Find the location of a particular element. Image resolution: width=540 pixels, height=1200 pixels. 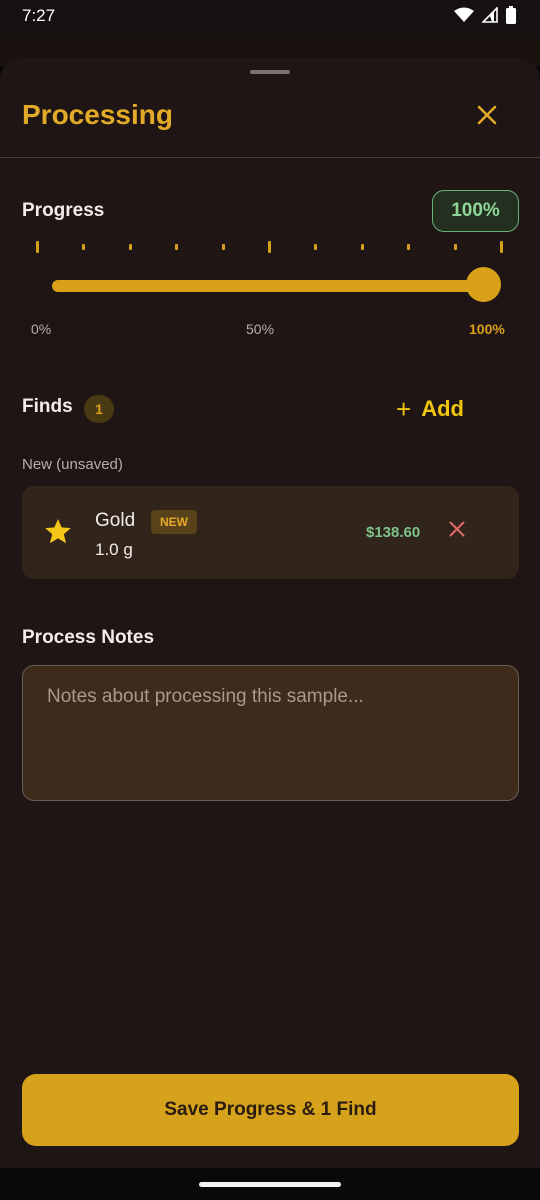

scale-label-mid: 50% is located at coordinates (260, 329).